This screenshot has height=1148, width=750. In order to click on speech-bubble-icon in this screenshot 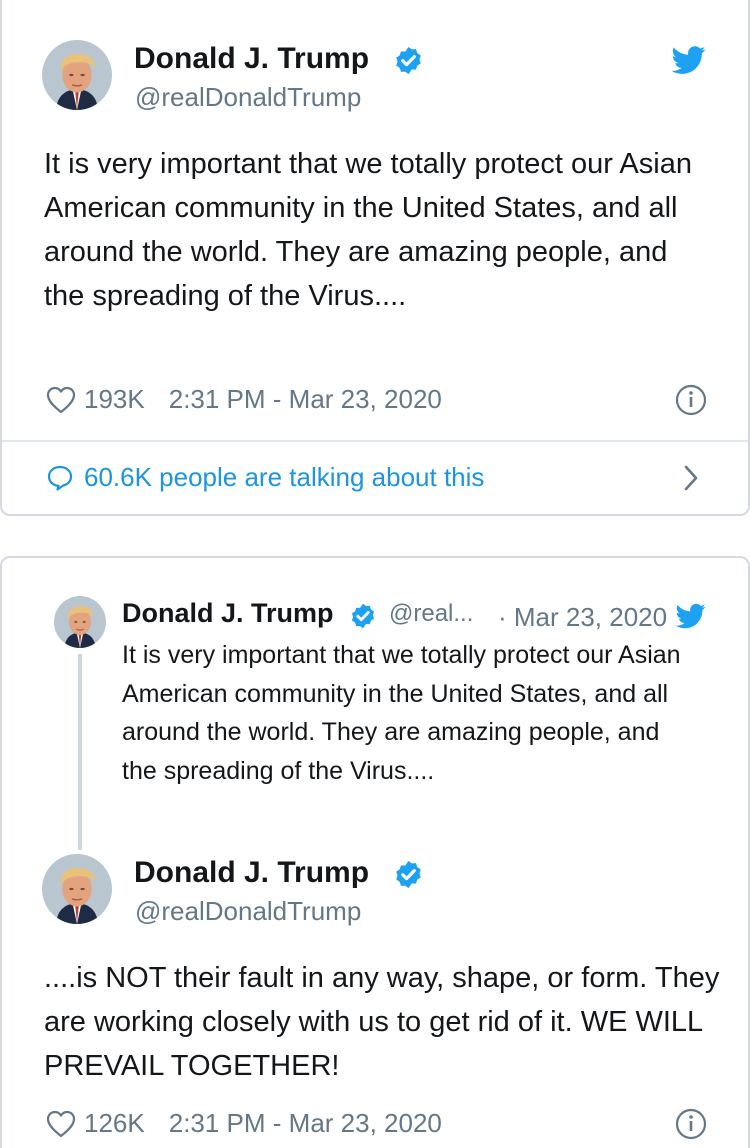, I will do `click(60, 478)`.